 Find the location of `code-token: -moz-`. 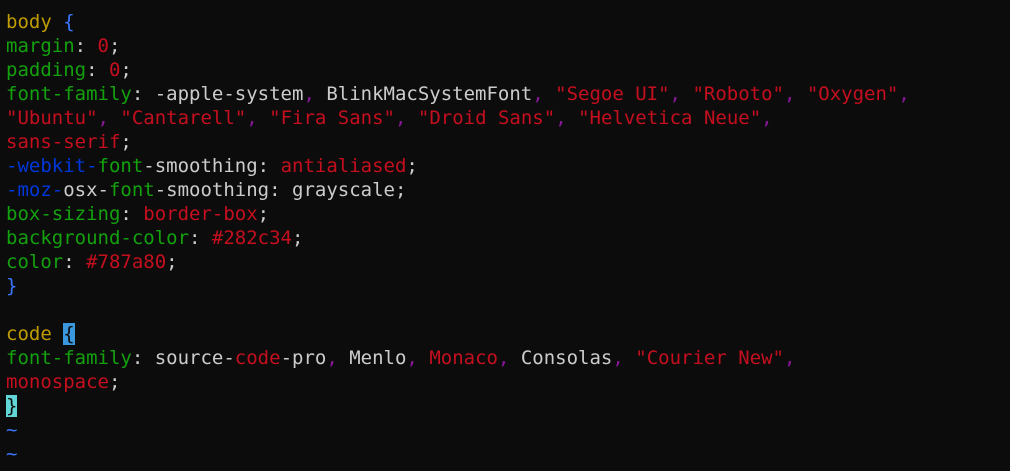

code-token: -moz- is located at coordinates (35, 190).